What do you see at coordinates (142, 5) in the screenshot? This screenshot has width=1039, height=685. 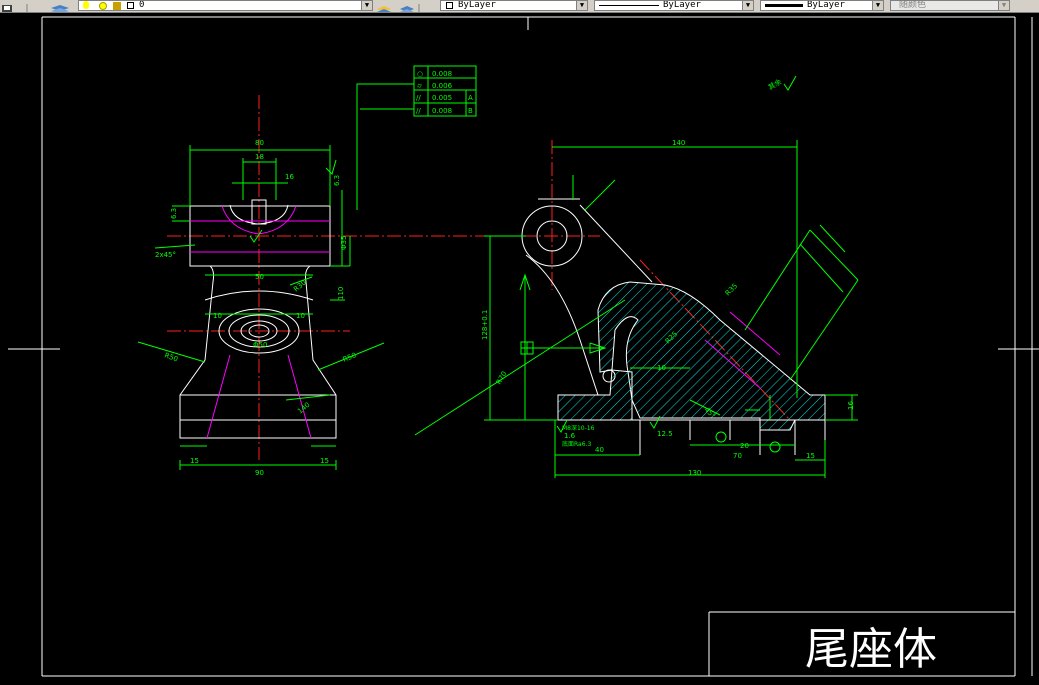 I see `layer-name: 0` at bounding box center [142, 5].